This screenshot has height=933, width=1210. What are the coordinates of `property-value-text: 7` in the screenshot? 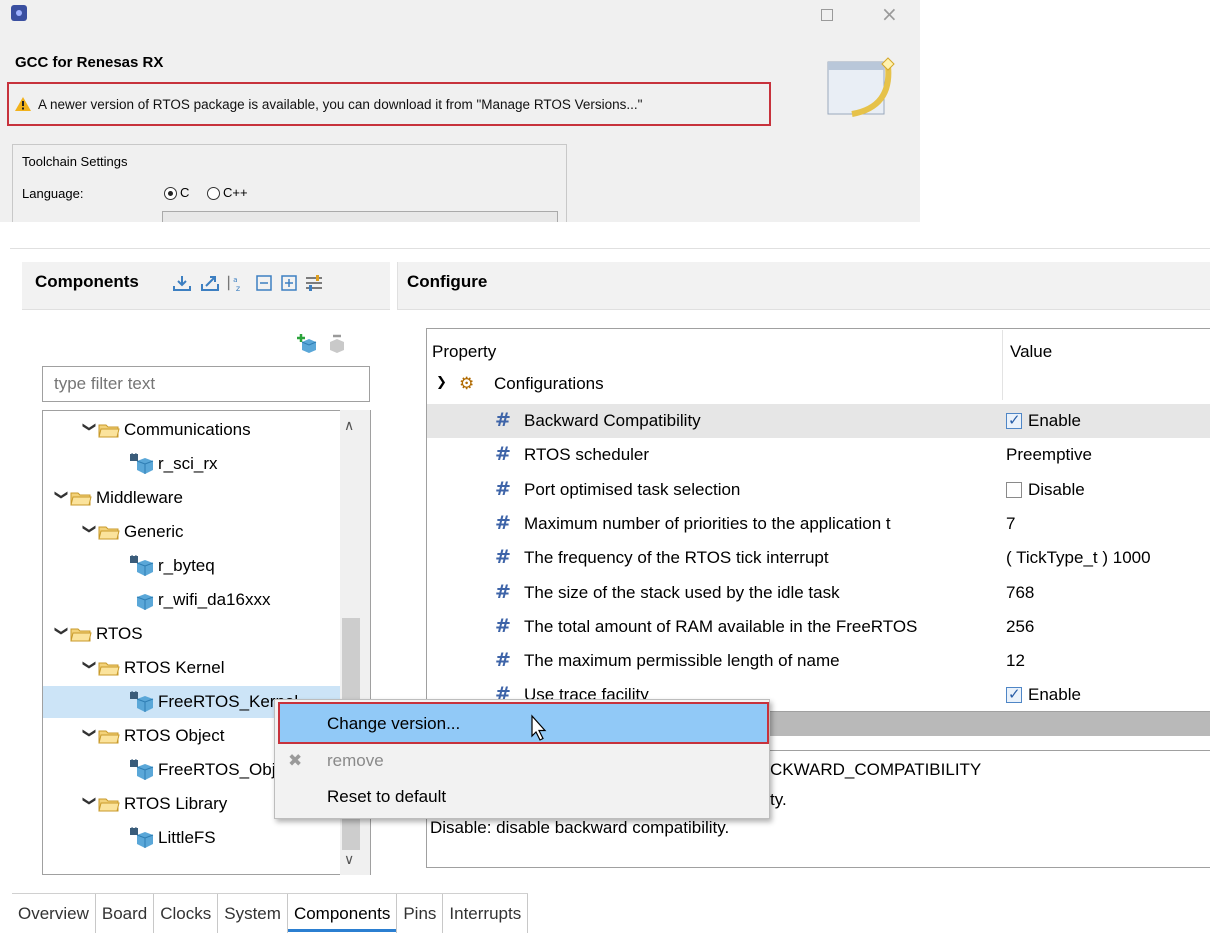 It's located at (1011, 523).